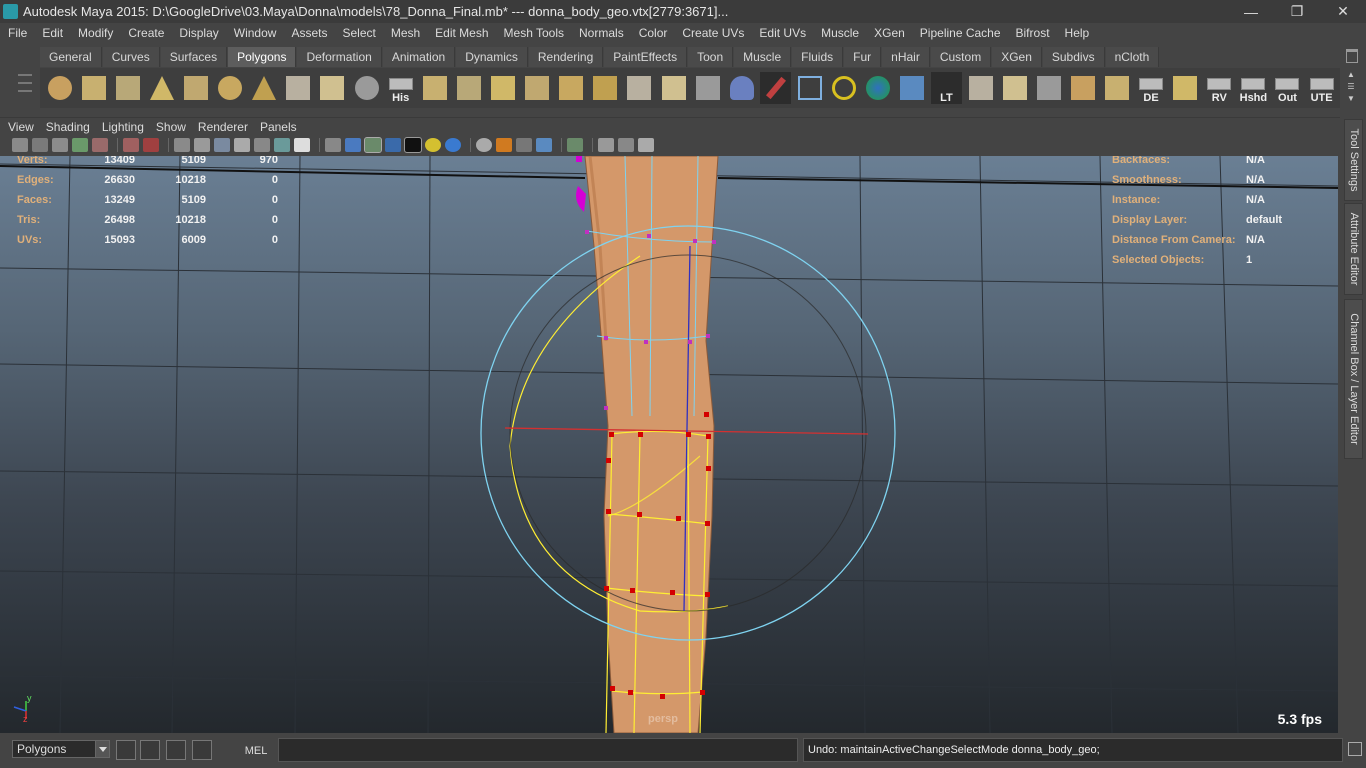 This screenshot has height=768, width=1366. I want to click on poly-pyramid-icon, so click(264, 88).